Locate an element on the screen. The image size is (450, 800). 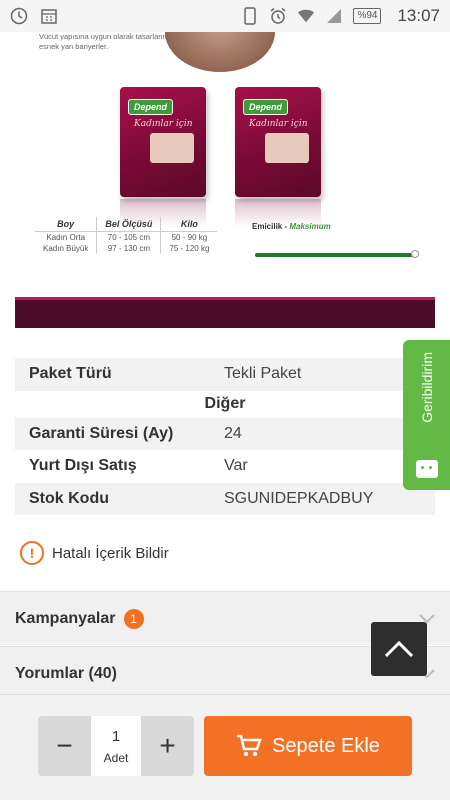
scroll-to-top-button is located at coordinates (399, 649).